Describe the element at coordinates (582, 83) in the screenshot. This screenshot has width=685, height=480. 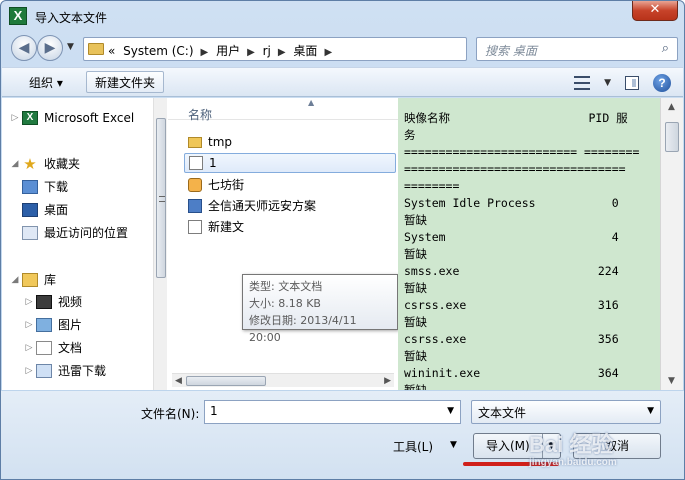
I see `view-options-icon` at that location.